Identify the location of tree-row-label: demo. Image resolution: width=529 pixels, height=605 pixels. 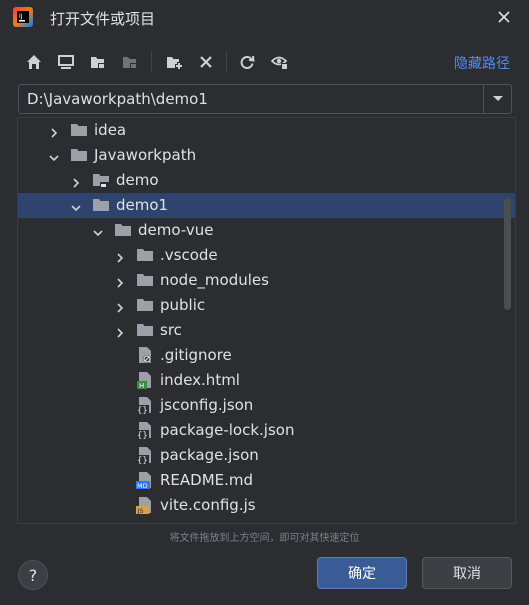
(137, 180).